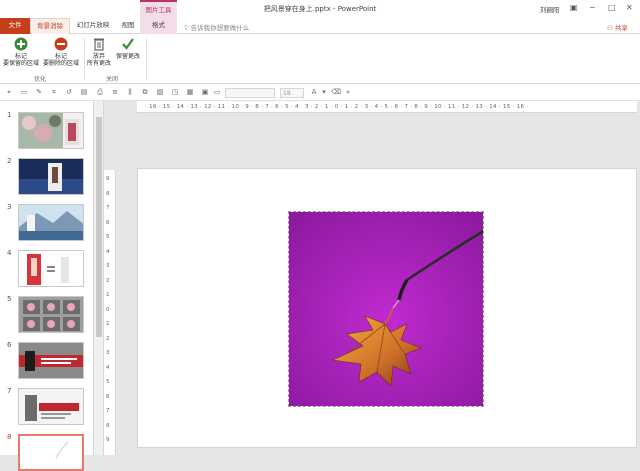 The image size is (640, 471). What do you see at coordinates (99, 52) in the screenshot?
I see `discard-changes-button: 放弃 所有更改` at bounding box center [99, 52].